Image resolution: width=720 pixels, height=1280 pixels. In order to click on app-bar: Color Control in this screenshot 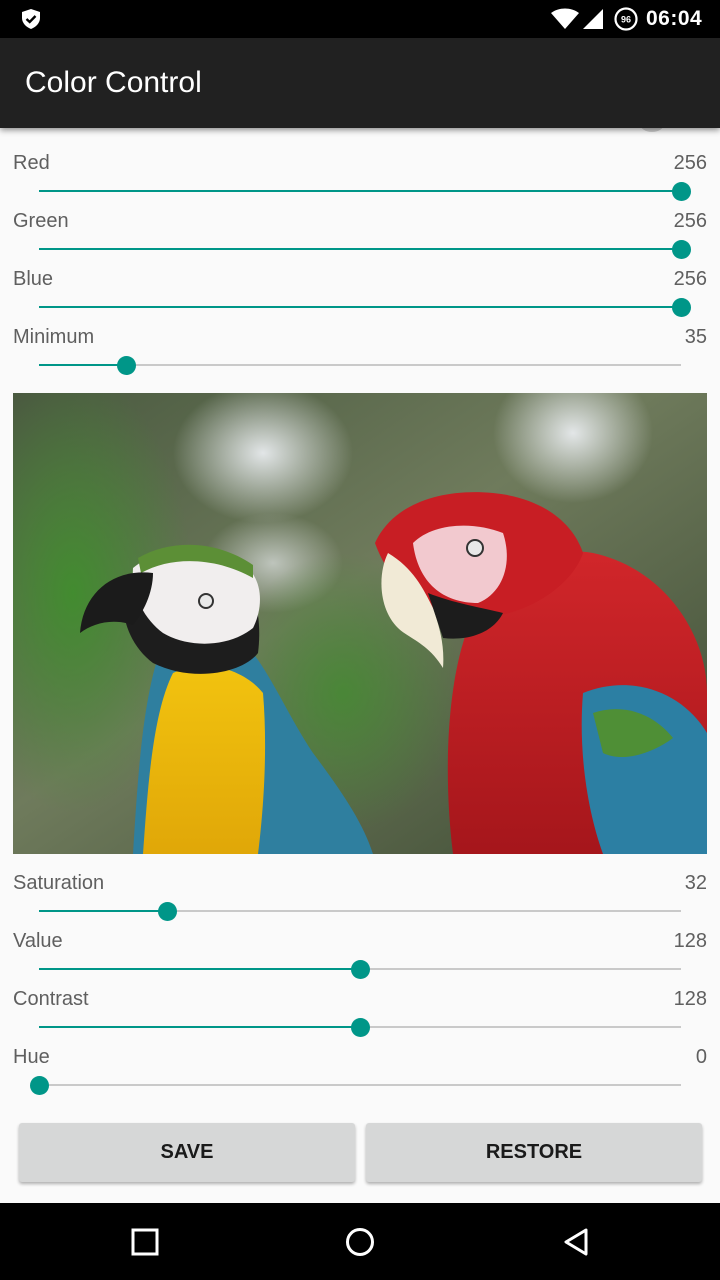, I will do `click(360, 83)`.